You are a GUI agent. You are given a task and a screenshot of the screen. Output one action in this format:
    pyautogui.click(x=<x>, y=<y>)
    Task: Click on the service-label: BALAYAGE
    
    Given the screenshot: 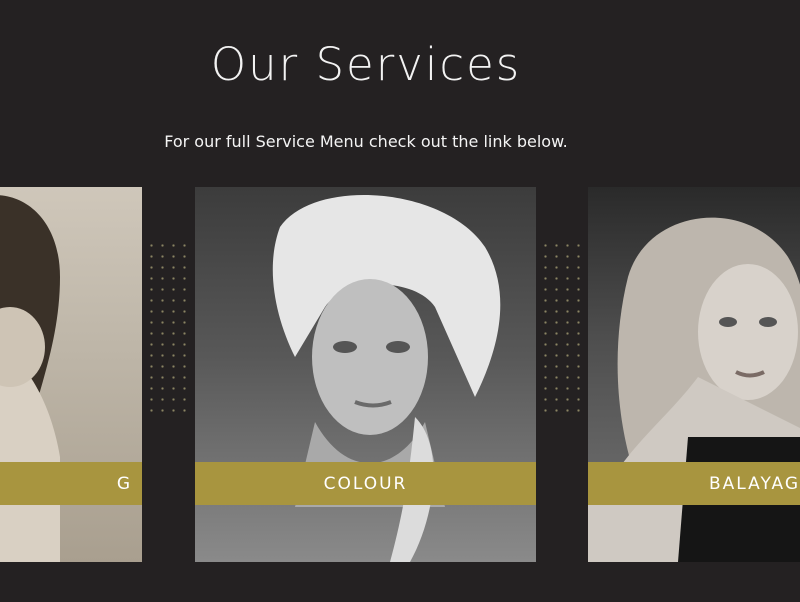 What is the action you would take?
    pyautogui.click(x=694, y=483)
    